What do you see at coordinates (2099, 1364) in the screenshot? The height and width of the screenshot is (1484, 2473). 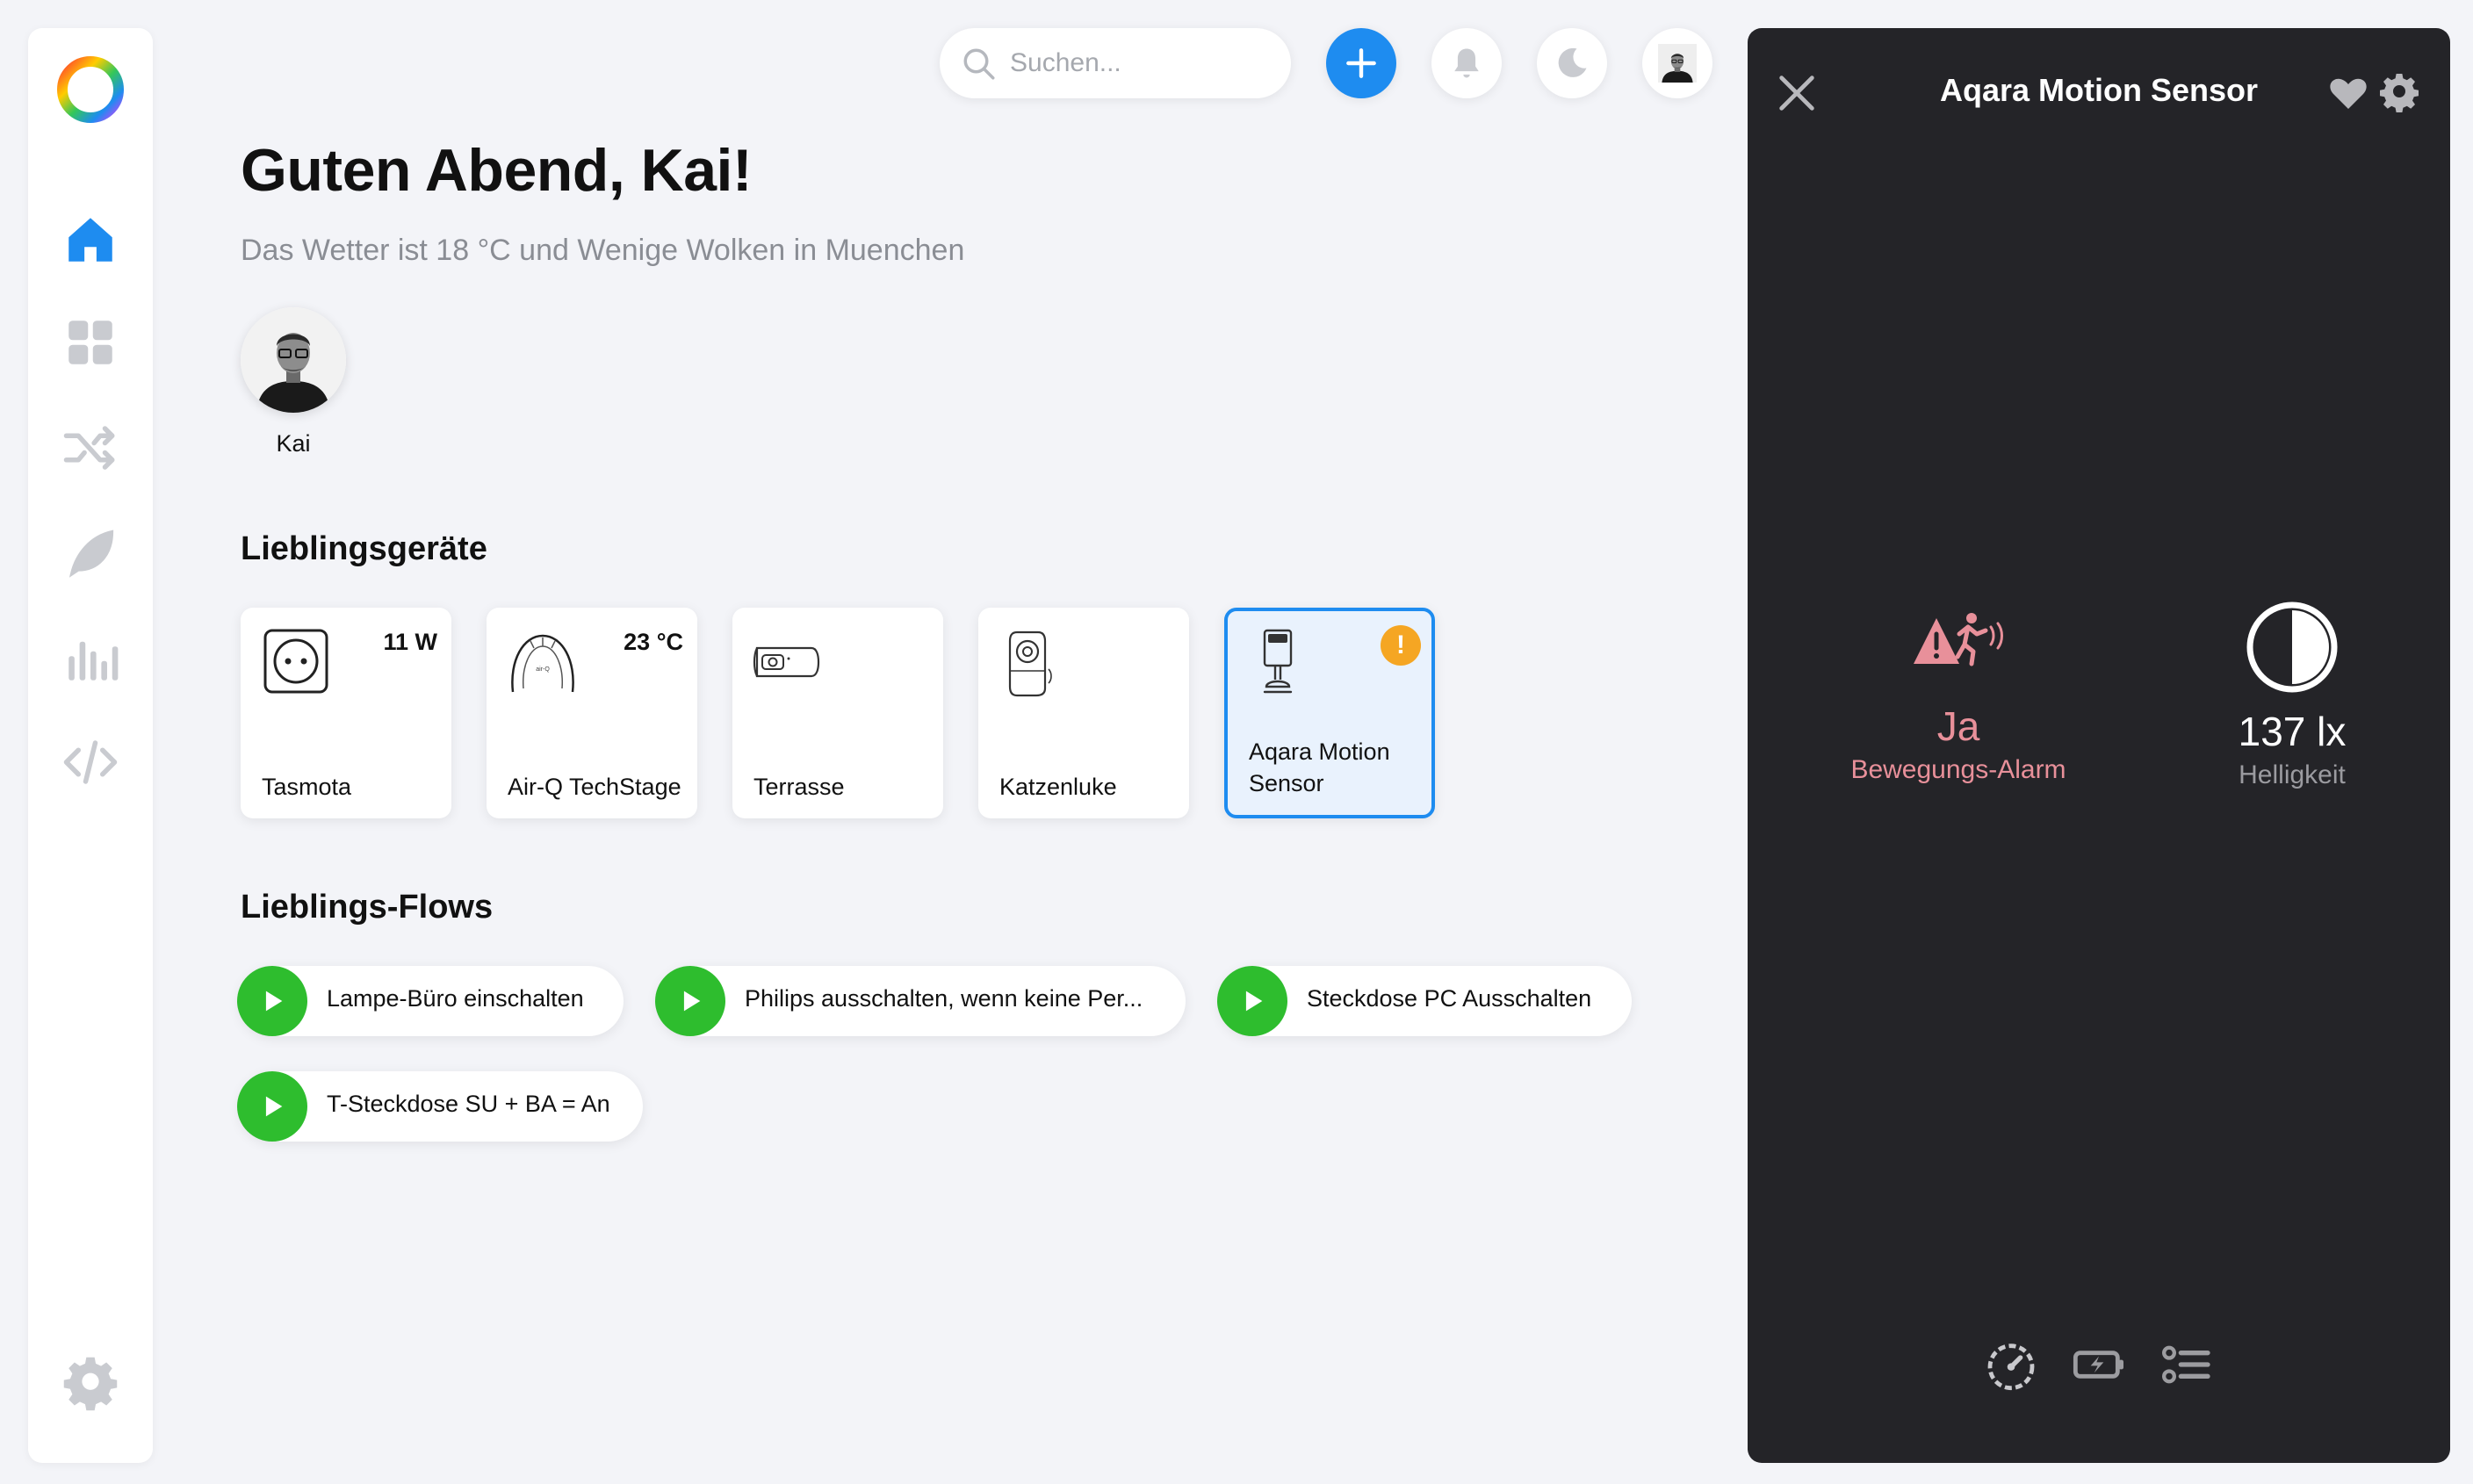 I see `battery-icon` at bounding box center [2099, 1364].